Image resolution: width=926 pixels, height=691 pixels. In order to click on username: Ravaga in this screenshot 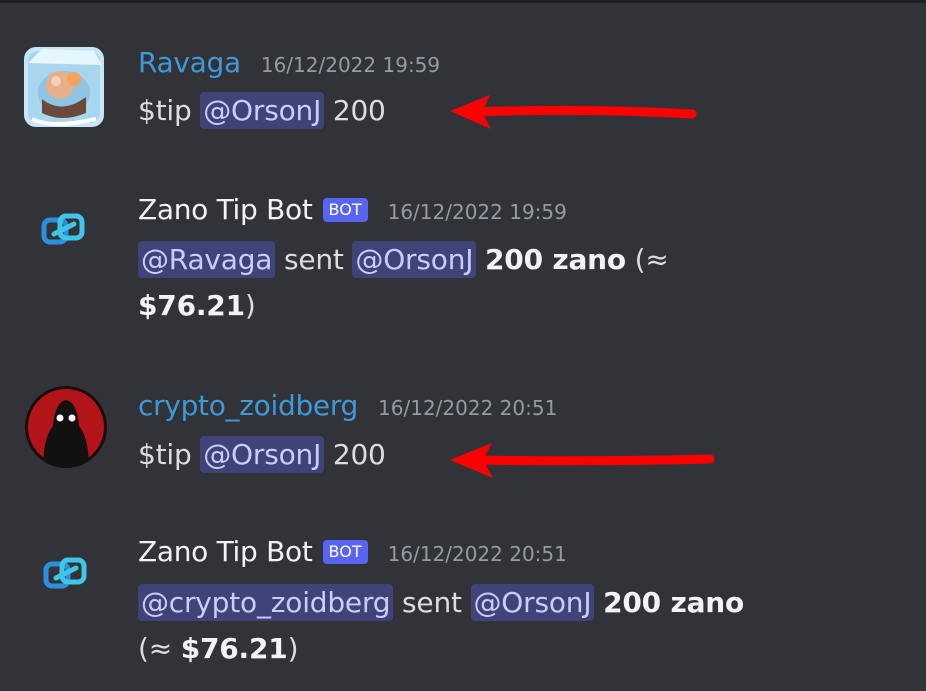, I will do `click(189, 62)`.